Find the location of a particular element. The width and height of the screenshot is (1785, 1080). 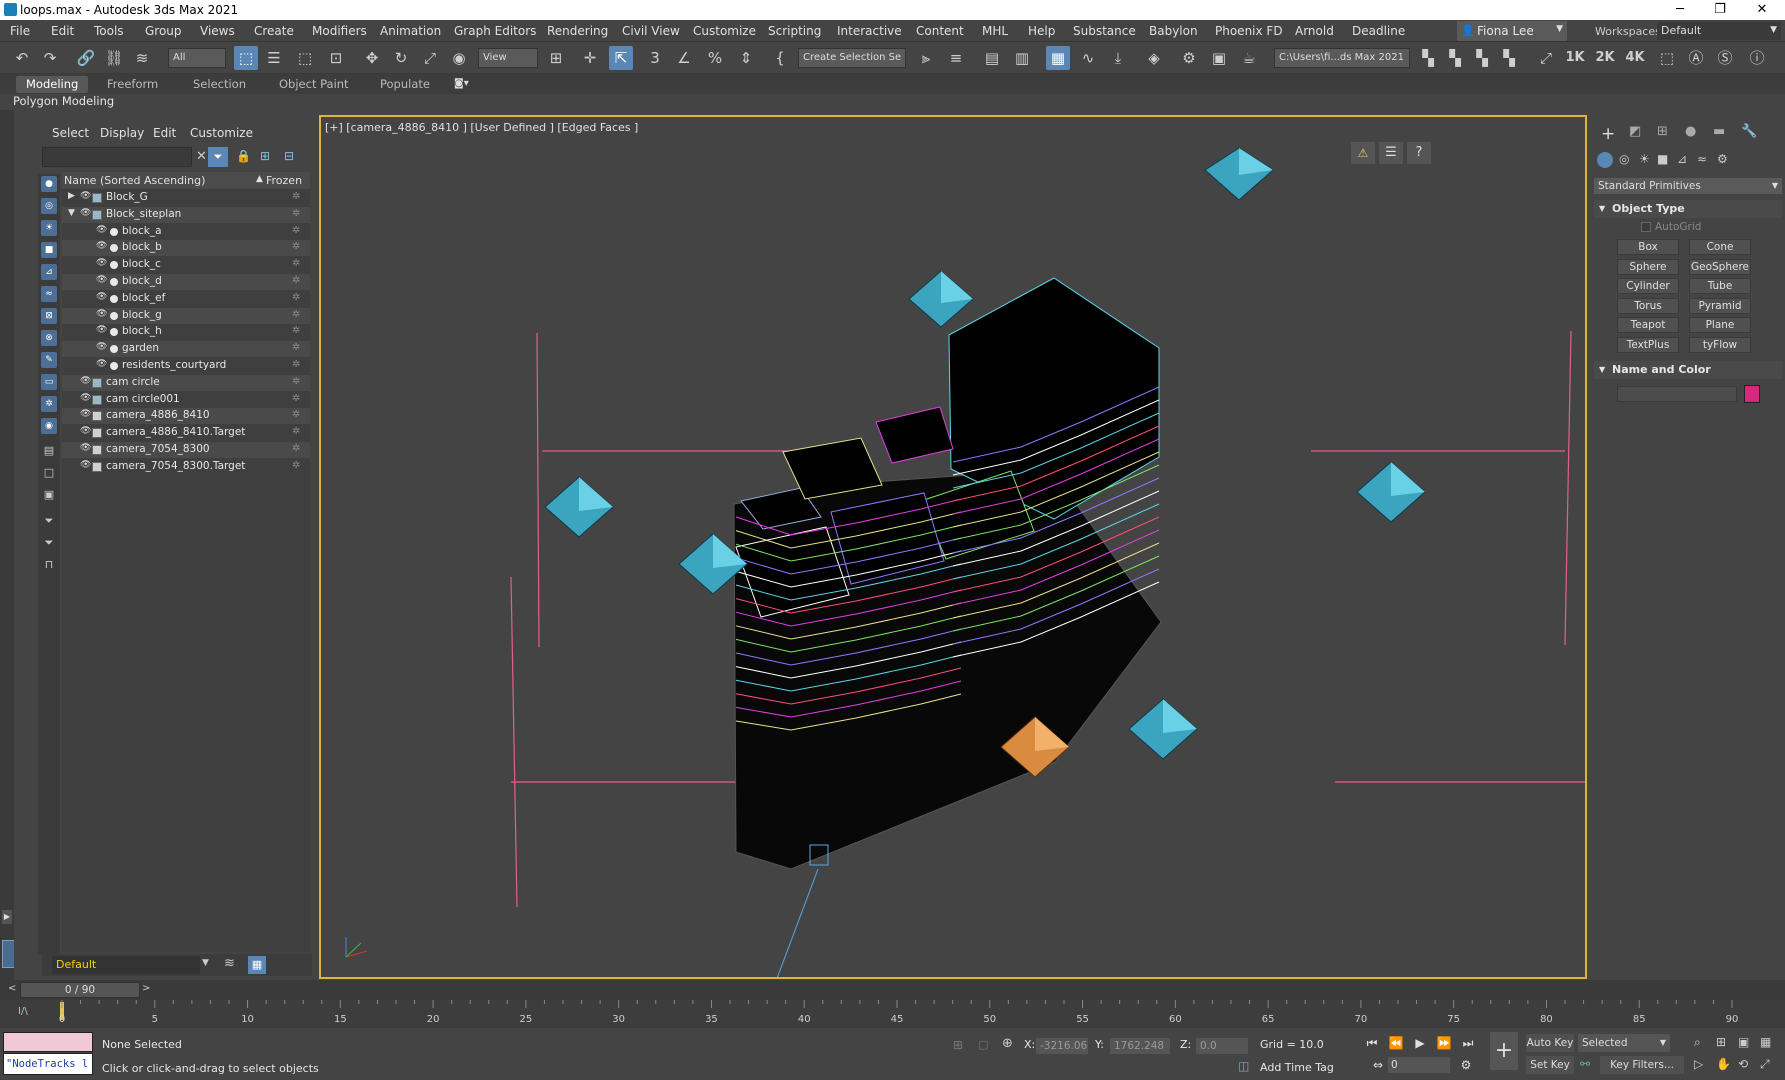

object-name-input is located at coordinates (1677, 394).